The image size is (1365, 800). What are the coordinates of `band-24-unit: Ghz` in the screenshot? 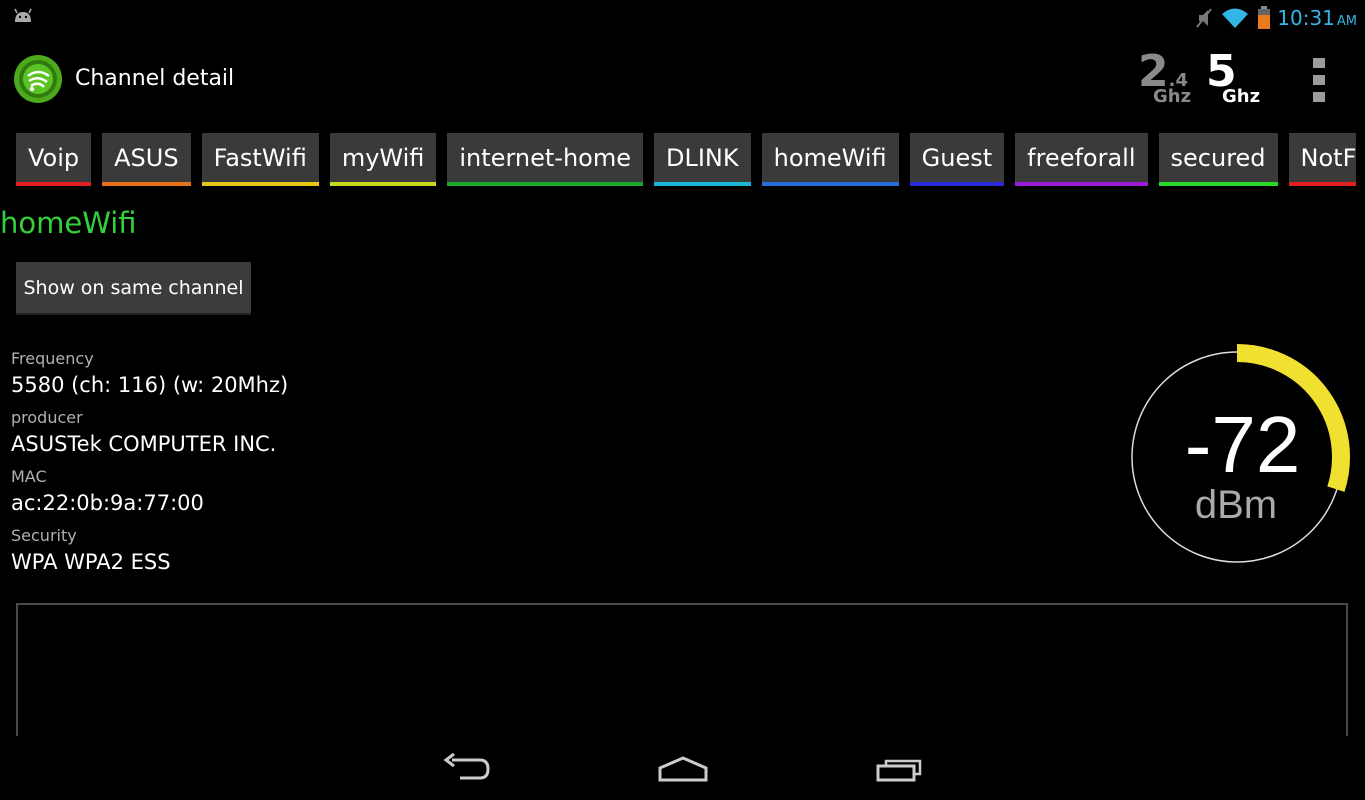 It's located at (1172, 96).